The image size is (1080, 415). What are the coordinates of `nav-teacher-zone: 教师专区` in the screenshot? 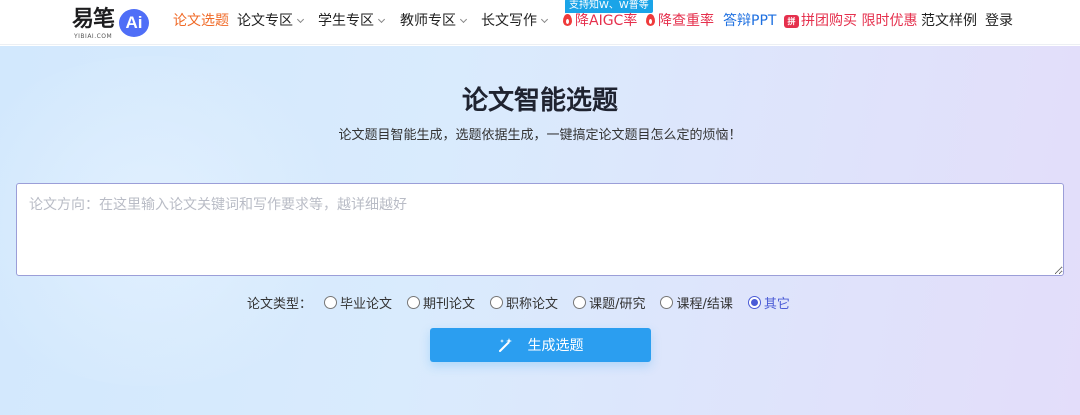 It's located at (434, 22).